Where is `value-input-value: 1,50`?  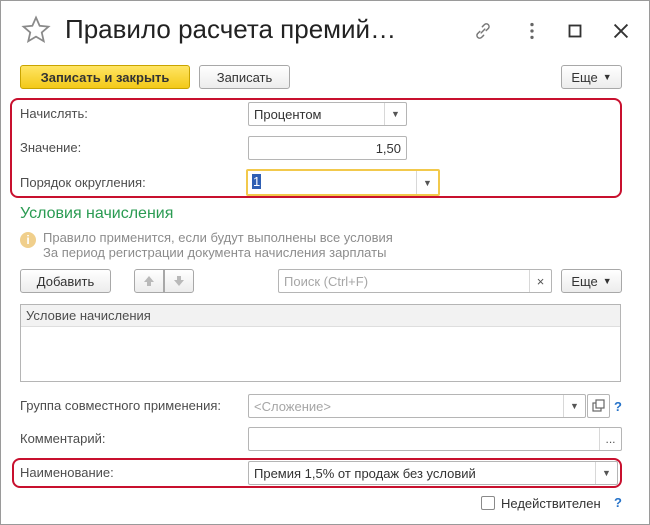
value-input-value: 1,50 is located at coordinates (388, 148).